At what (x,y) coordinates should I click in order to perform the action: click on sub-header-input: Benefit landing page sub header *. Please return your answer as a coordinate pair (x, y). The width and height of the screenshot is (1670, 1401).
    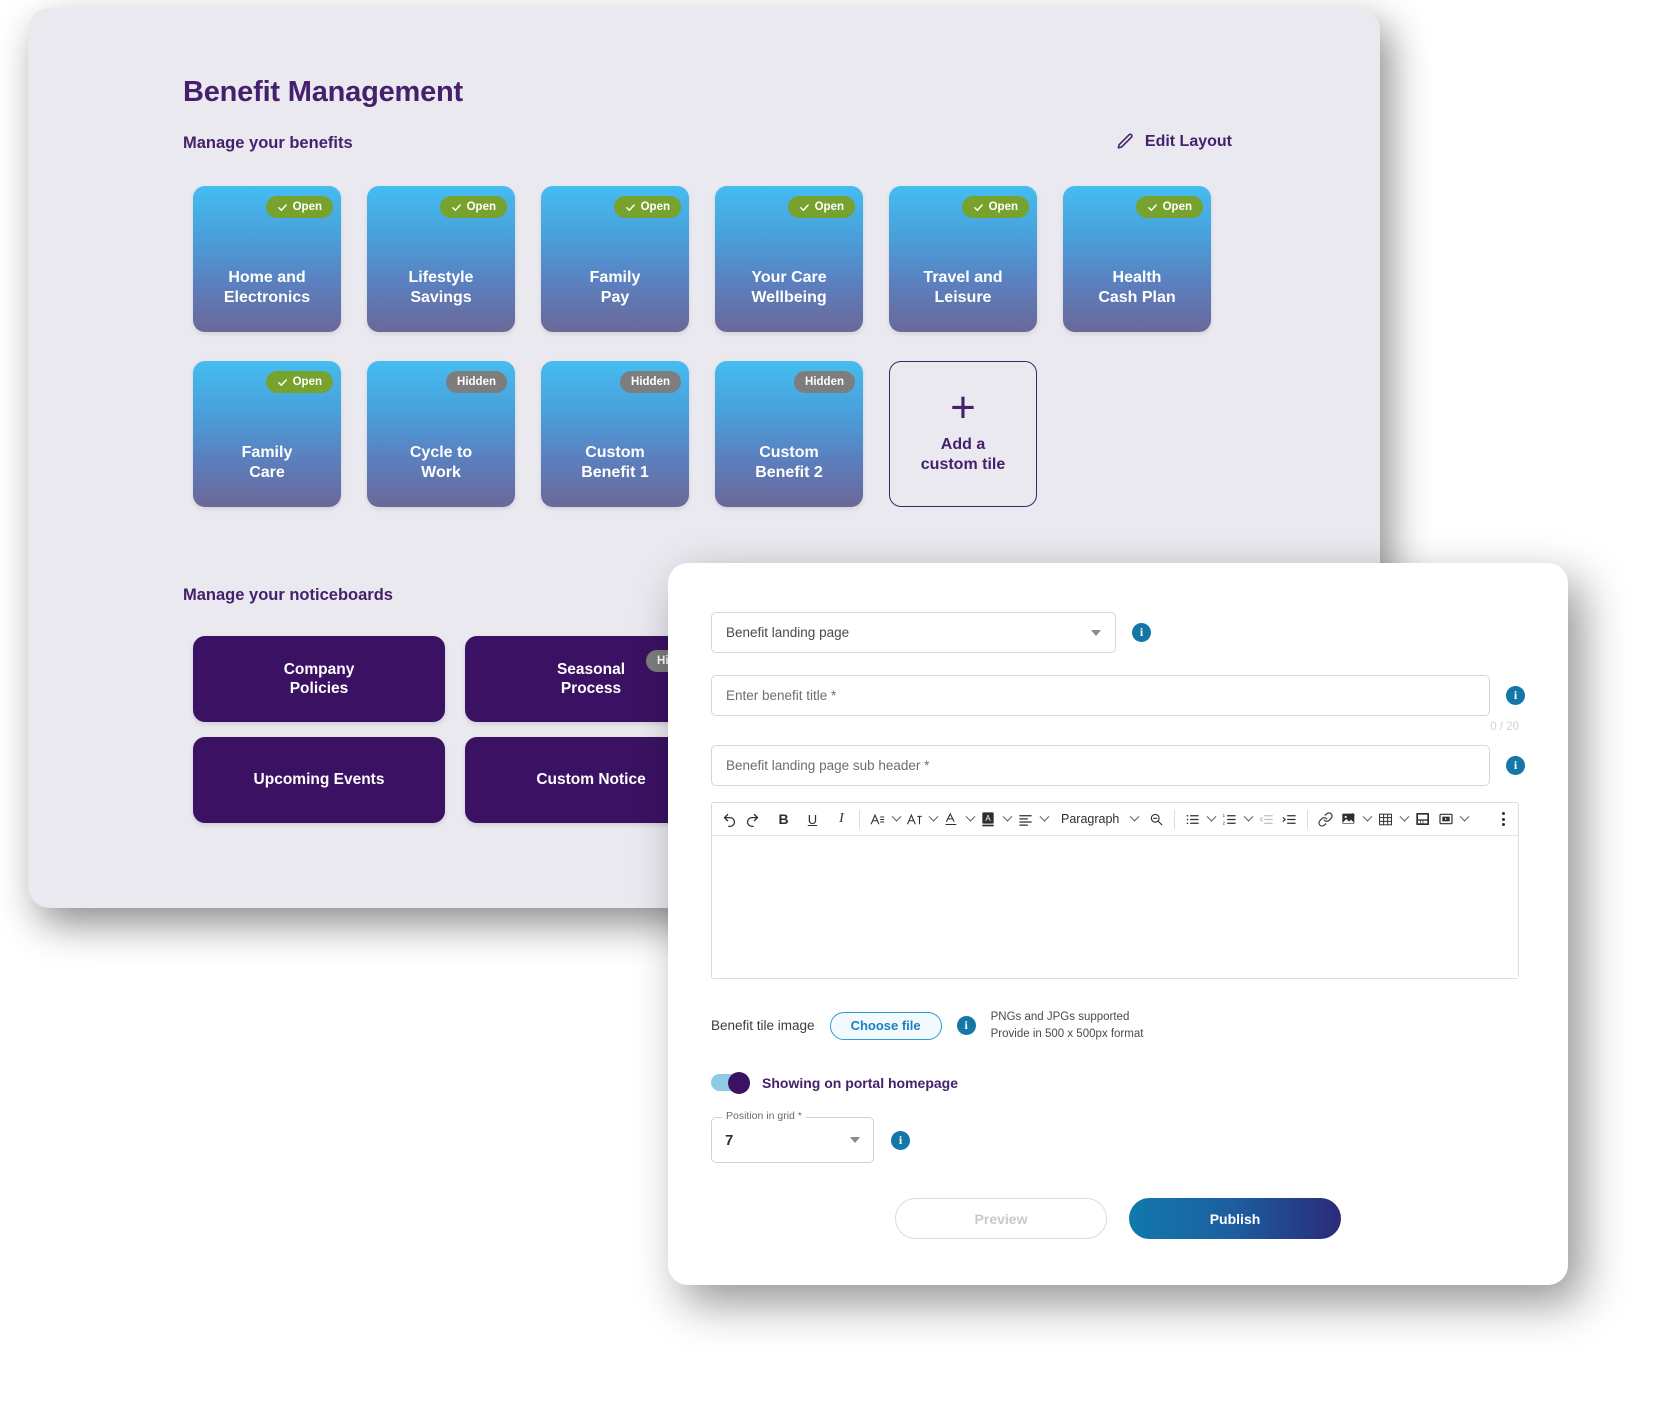
    Looking at the image, I should click on (1100, 765).